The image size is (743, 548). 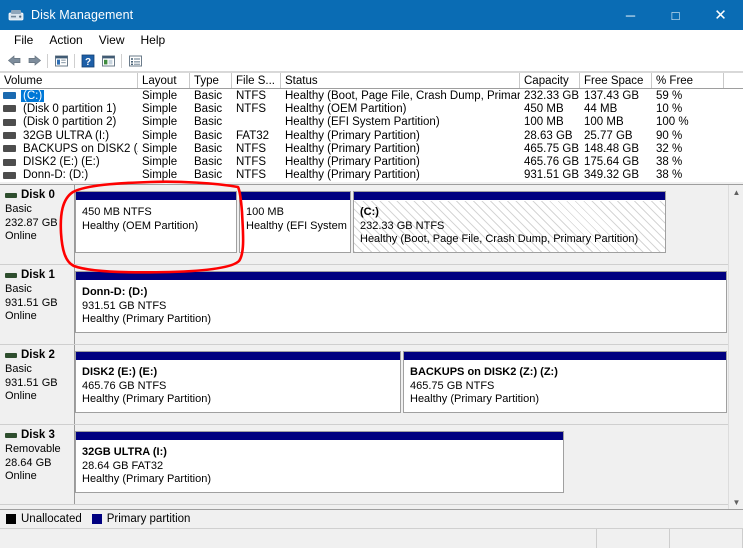 I want to click on column-header-capacity: Capacity, so click(x=550, y=80).